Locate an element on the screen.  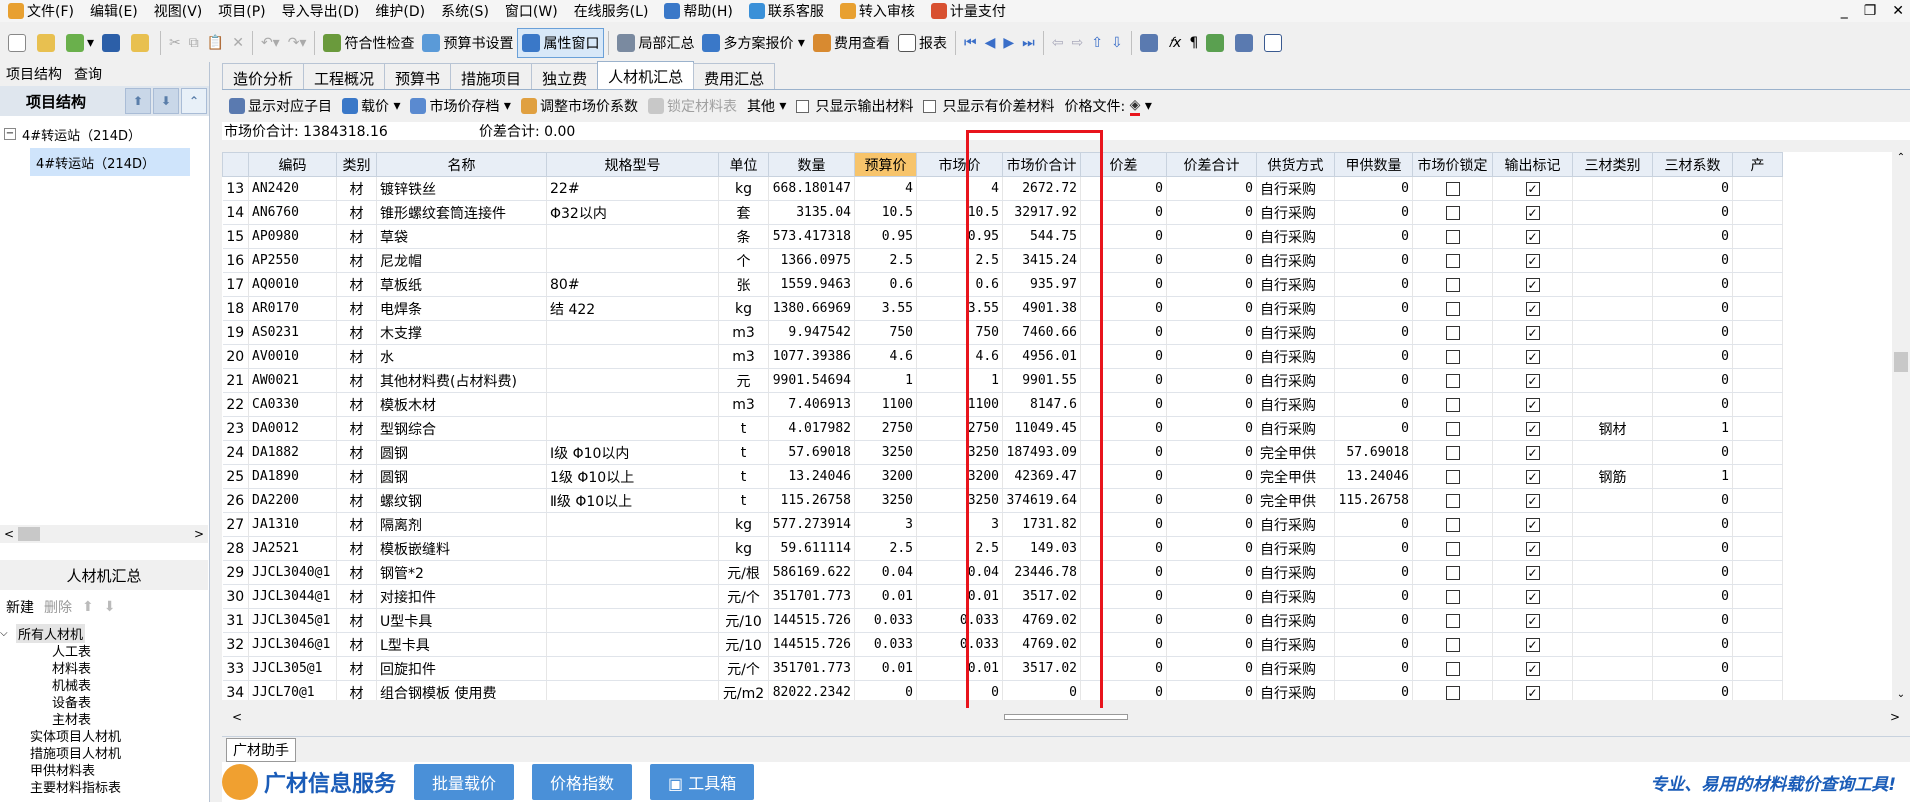
cell-total: 7460.66 is located at coordinates (1041, 332).